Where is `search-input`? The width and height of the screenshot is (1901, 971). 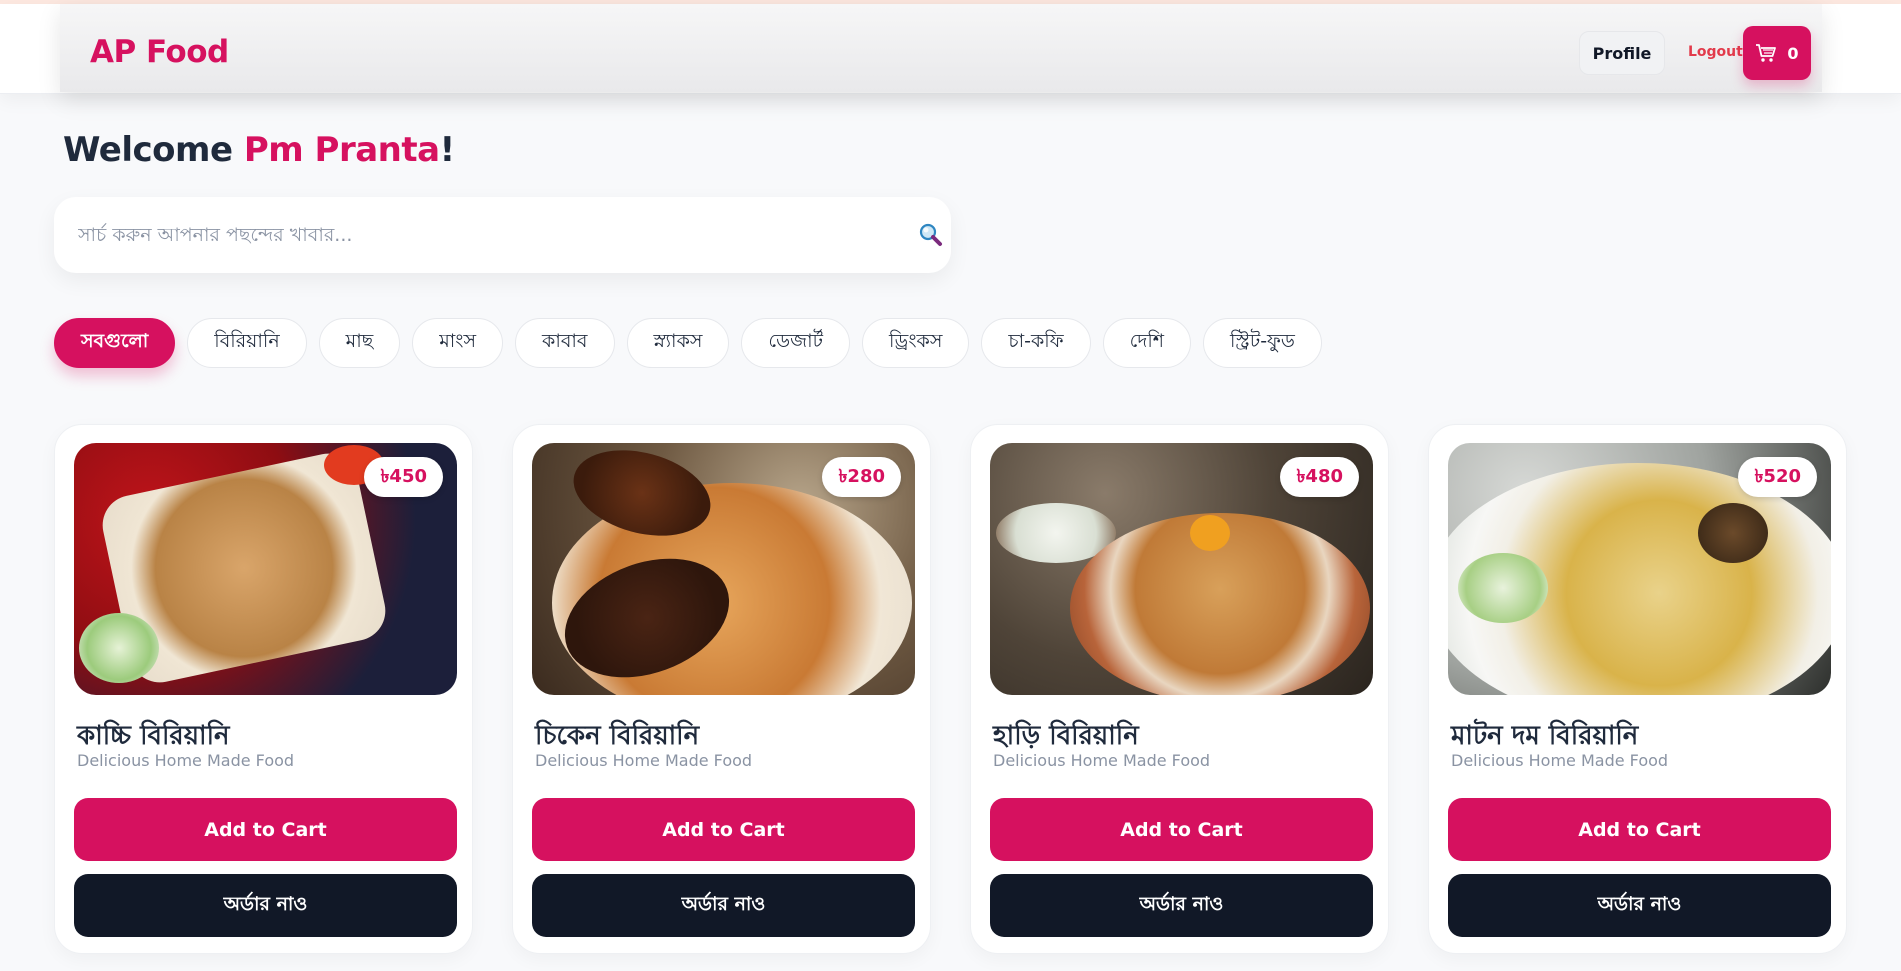 search-input is located at coordinates (468, 235).